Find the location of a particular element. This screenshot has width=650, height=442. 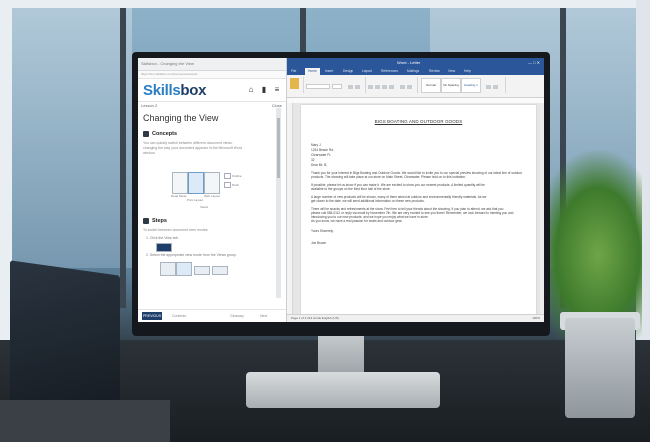

next-link: Next is located at coordinates (263, 316).